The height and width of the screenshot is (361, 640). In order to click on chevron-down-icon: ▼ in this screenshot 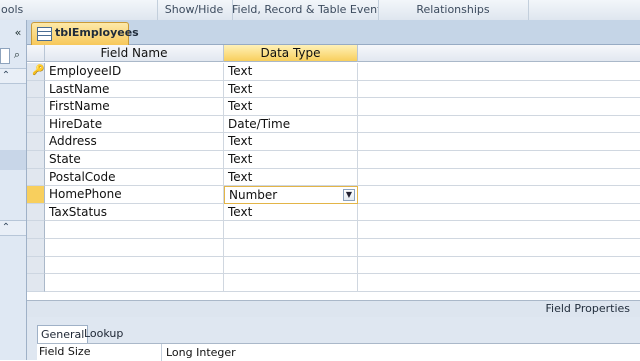, I will do `click(349, 195)`.